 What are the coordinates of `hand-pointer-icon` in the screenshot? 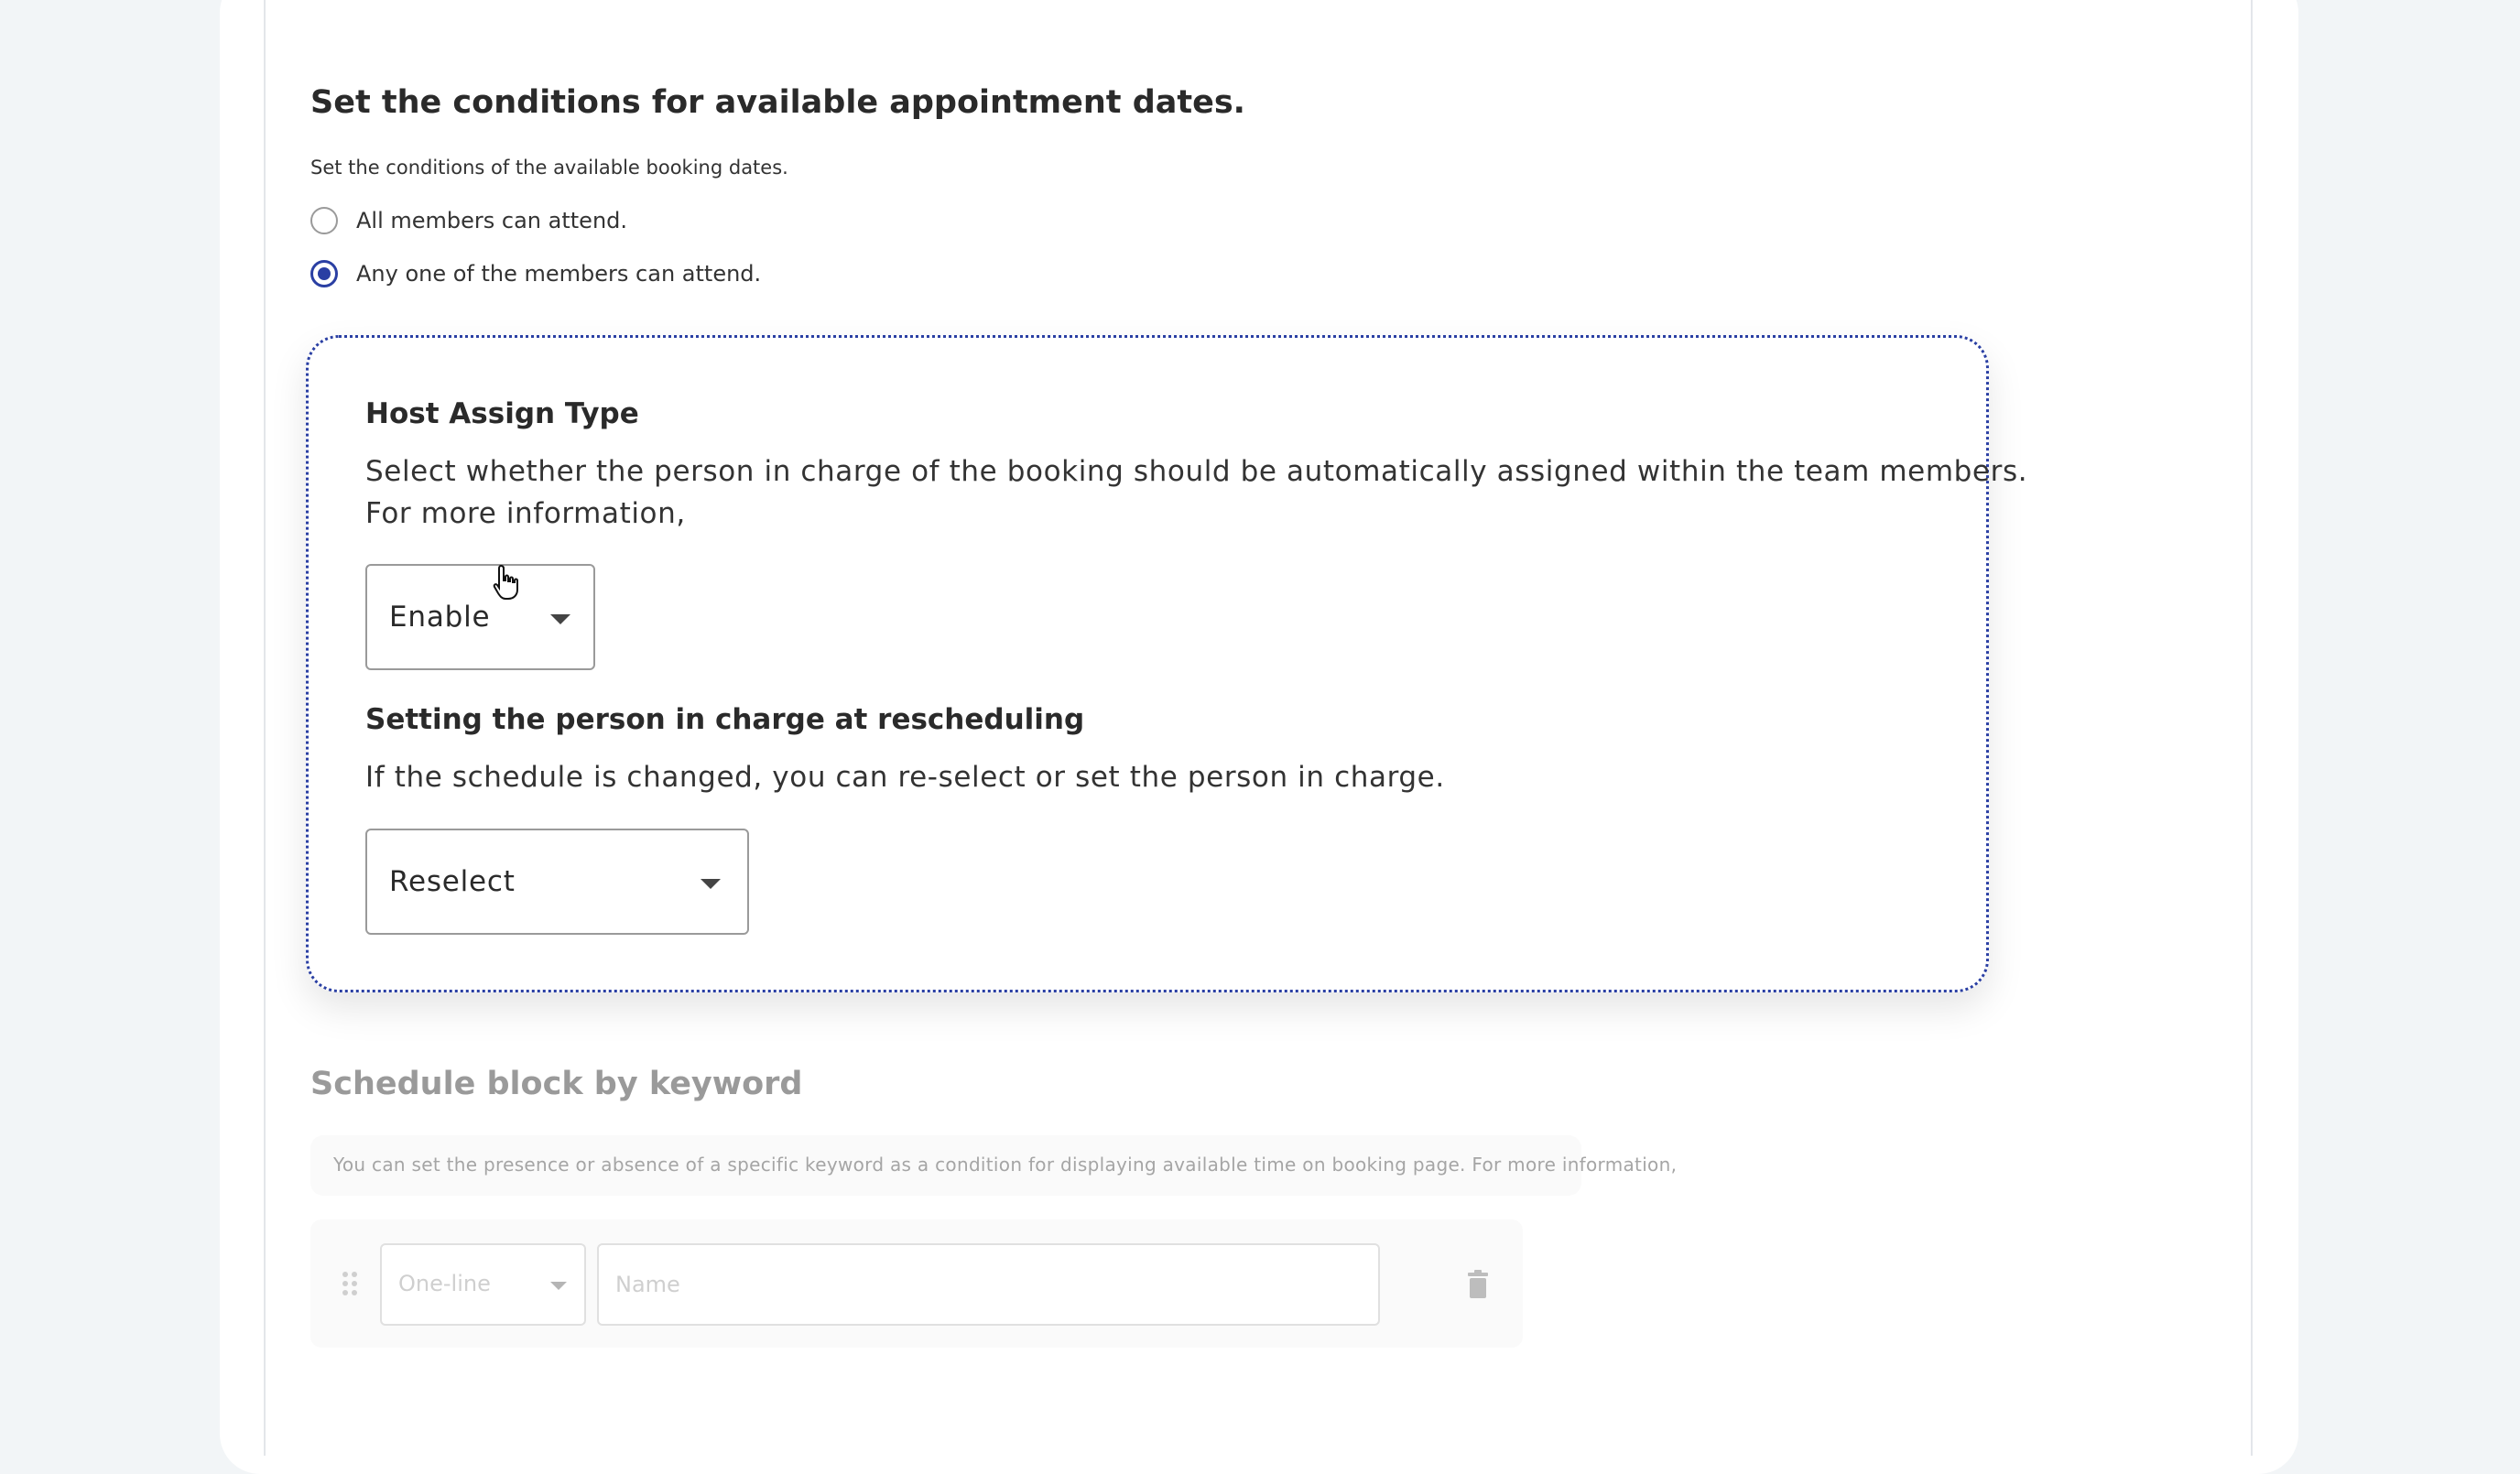 It's located at (508, 583).